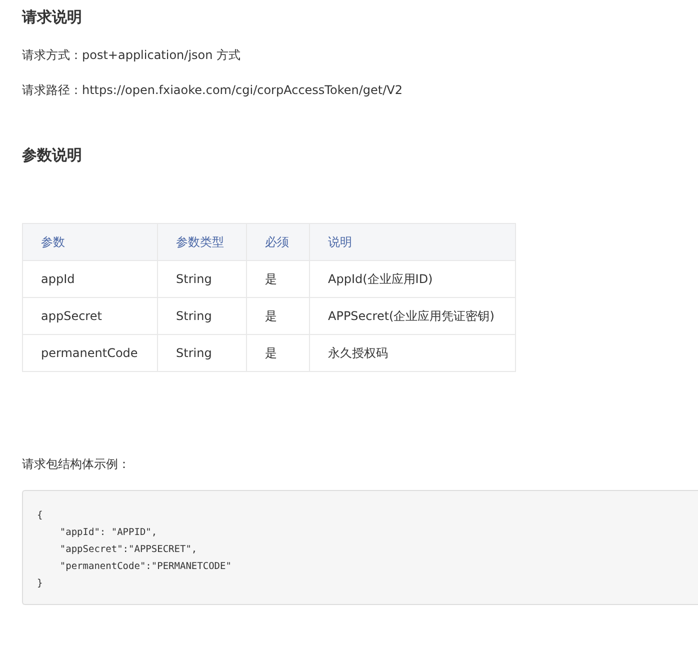 The height and width of the screenshot is (648, 698). Describe the element at coordinates (90, 316) in the screenshot. I see `table-cell: appSecret` at that location.